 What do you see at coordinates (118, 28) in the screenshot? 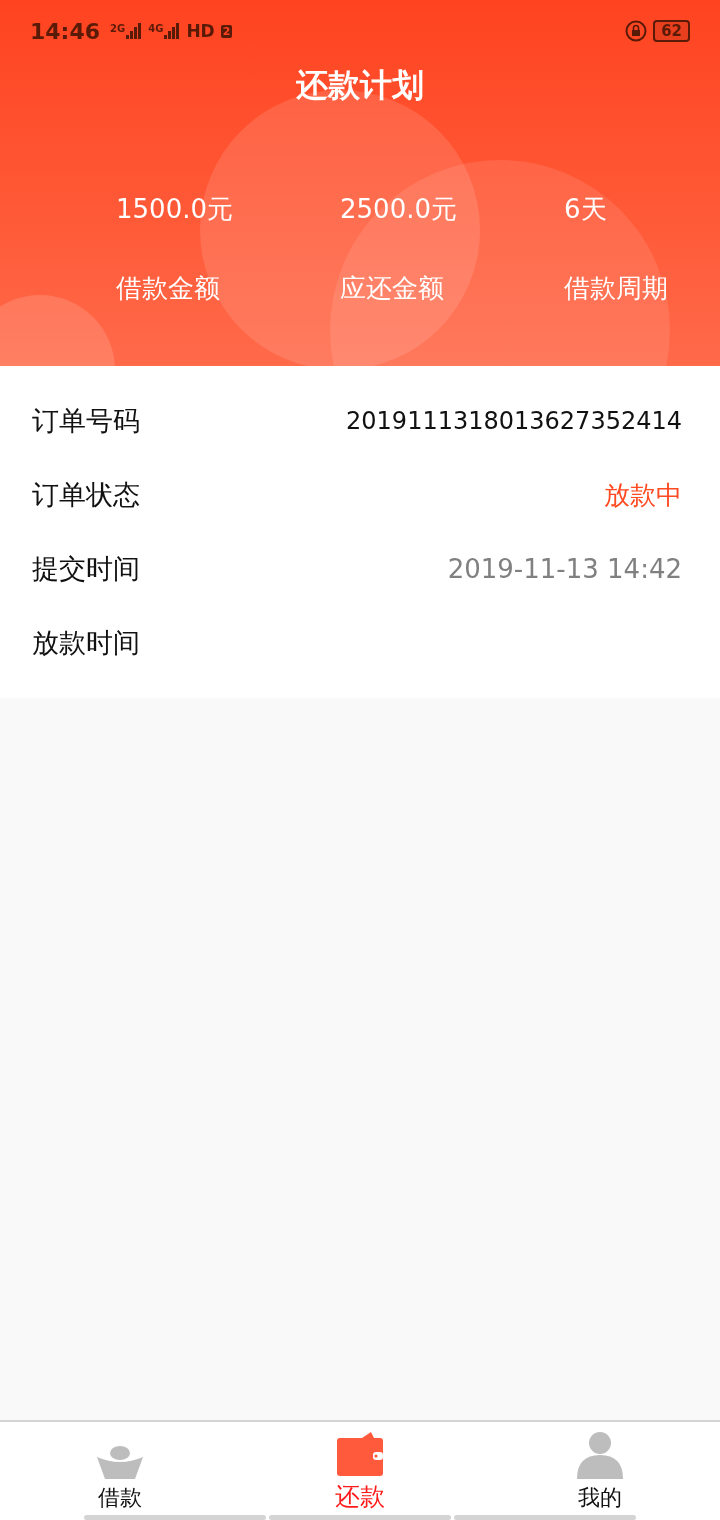
I see `network-type: 2G` at bounding box center [118, 28].